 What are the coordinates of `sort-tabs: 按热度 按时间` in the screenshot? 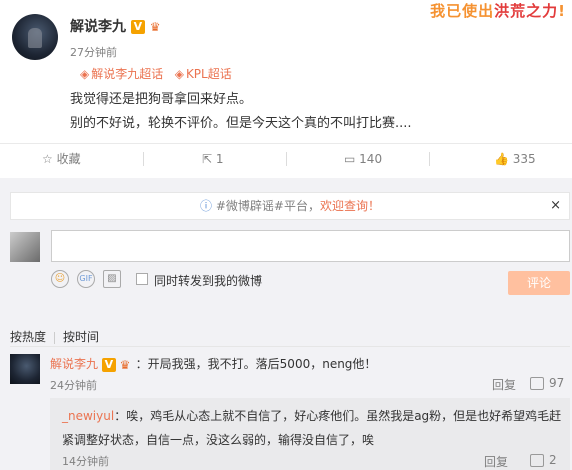 It's located at (54, 336).